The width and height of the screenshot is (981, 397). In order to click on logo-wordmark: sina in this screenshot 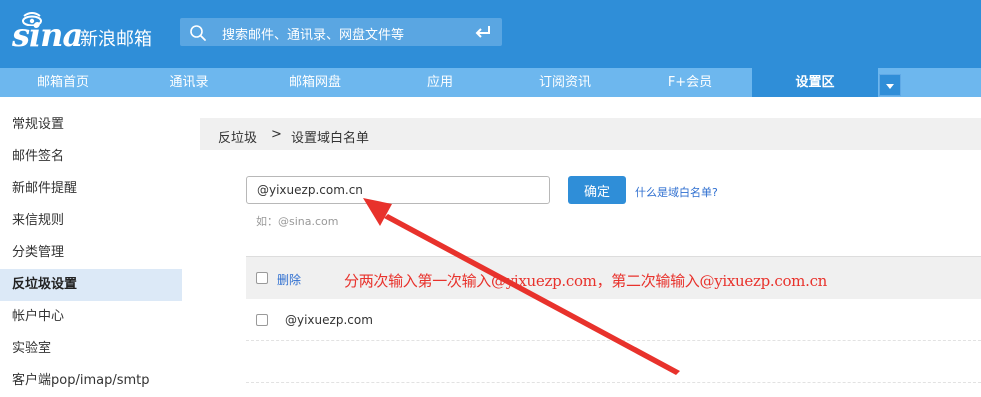, I will do `click(47, 35)`.